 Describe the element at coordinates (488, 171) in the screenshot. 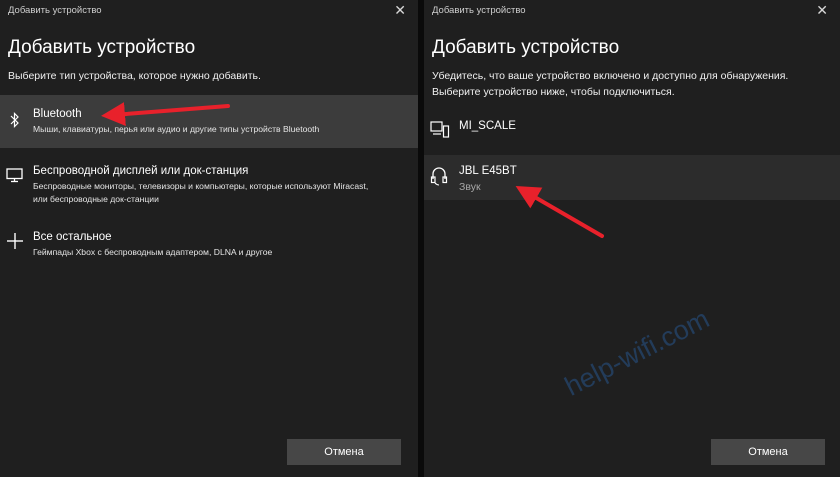

I see `device-name: JBL E45BT` at that location.